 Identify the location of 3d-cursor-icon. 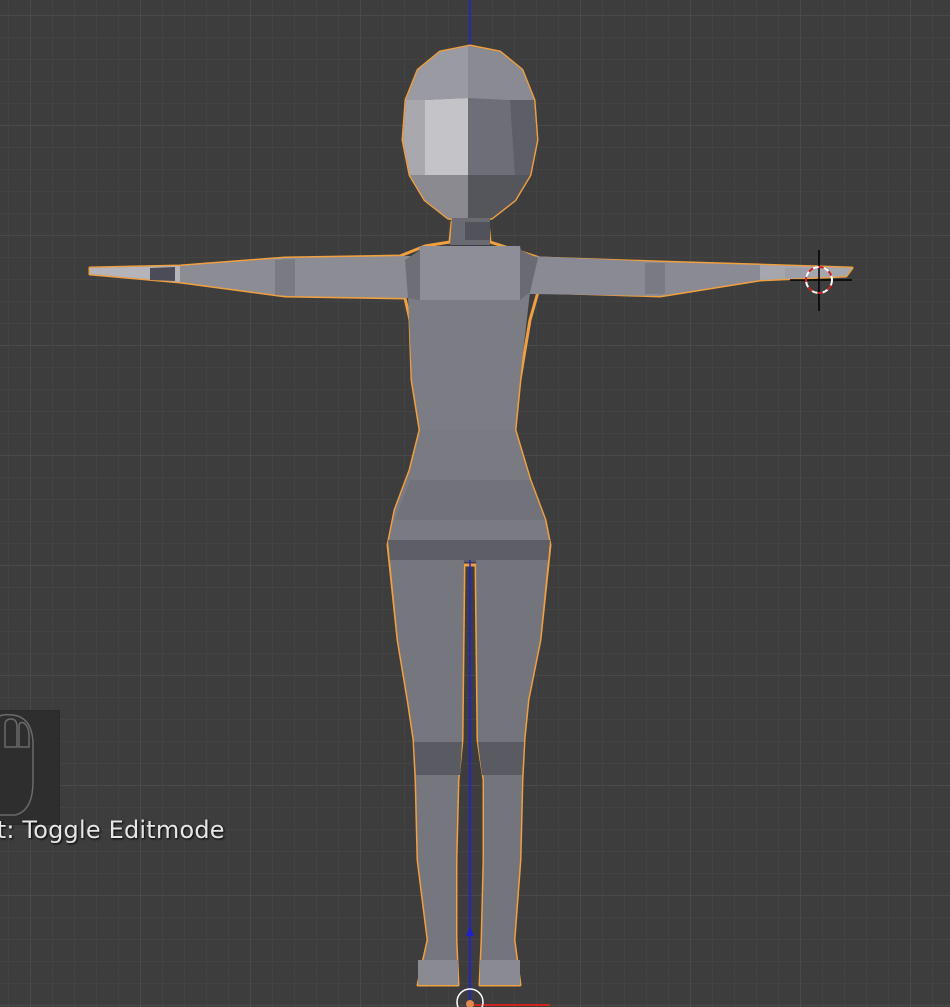
(821, 280).